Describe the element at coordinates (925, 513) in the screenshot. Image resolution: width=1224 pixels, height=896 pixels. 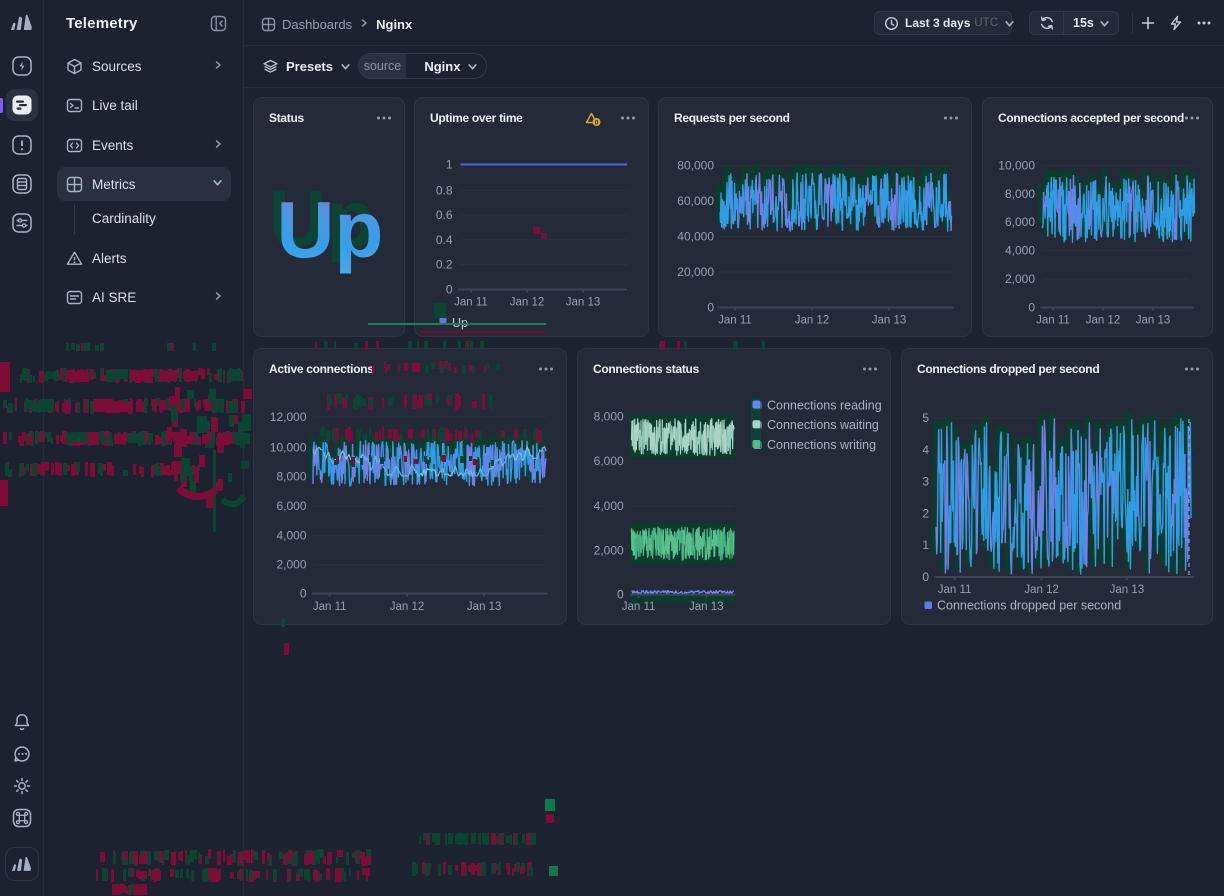
I see `svg-text: 2` at that location.